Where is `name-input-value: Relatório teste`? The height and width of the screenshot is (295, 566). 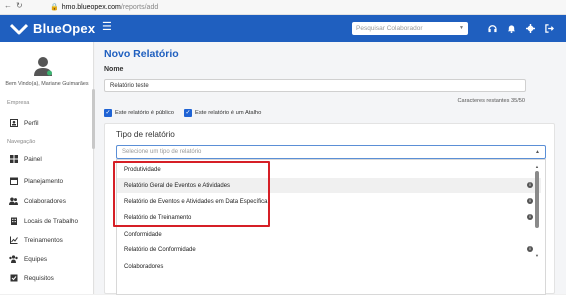
name-input-value: Relatório teste is located at coordinates (129, 85).